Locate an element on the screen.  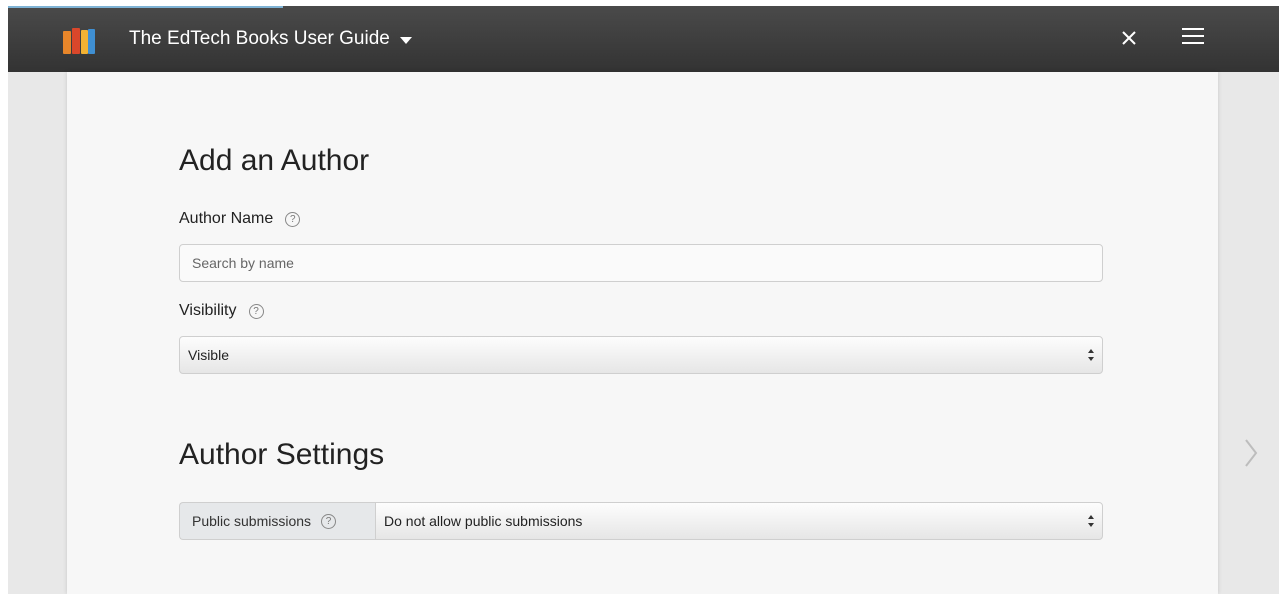
reading-progress-bar is located at coordinates (145, 7).